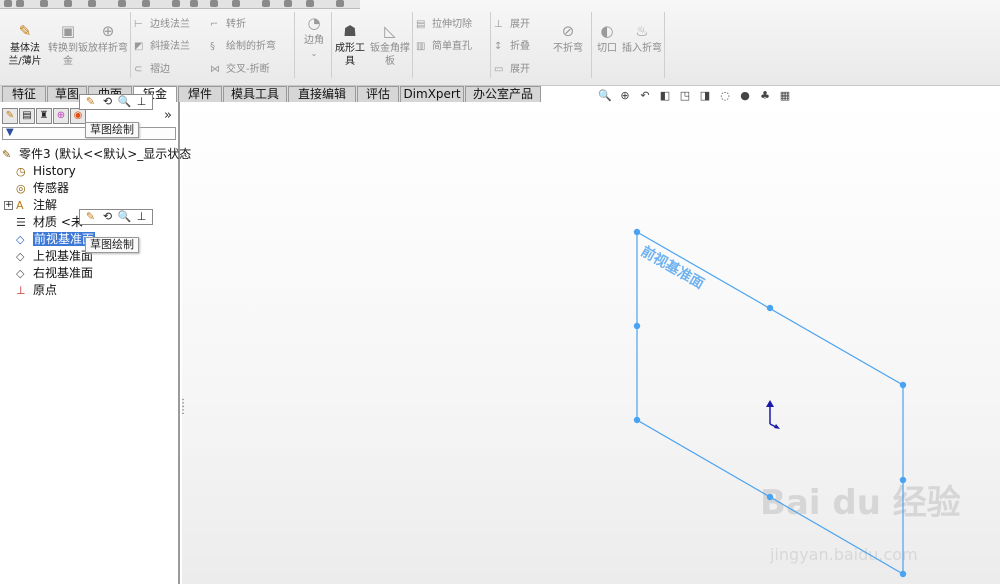 This screenshot has height=584, width=1000. I want to click on forming-tool-button: ☗ 成形工具, so click(350, 45).